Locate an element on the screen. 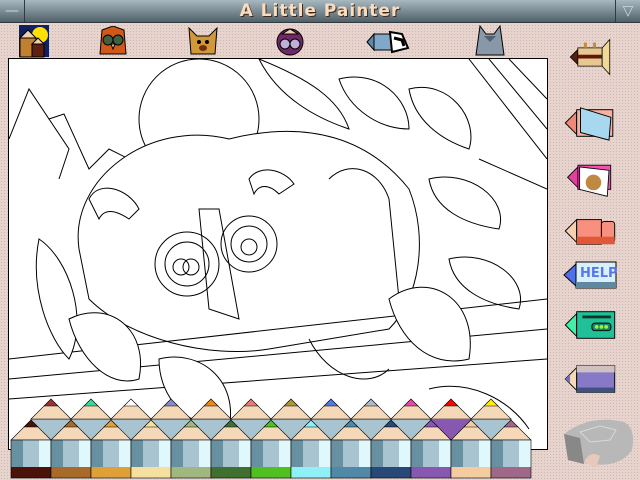 This screenshot has width=640, height=480. picture-house-icon is located at coordinates (34, 41).